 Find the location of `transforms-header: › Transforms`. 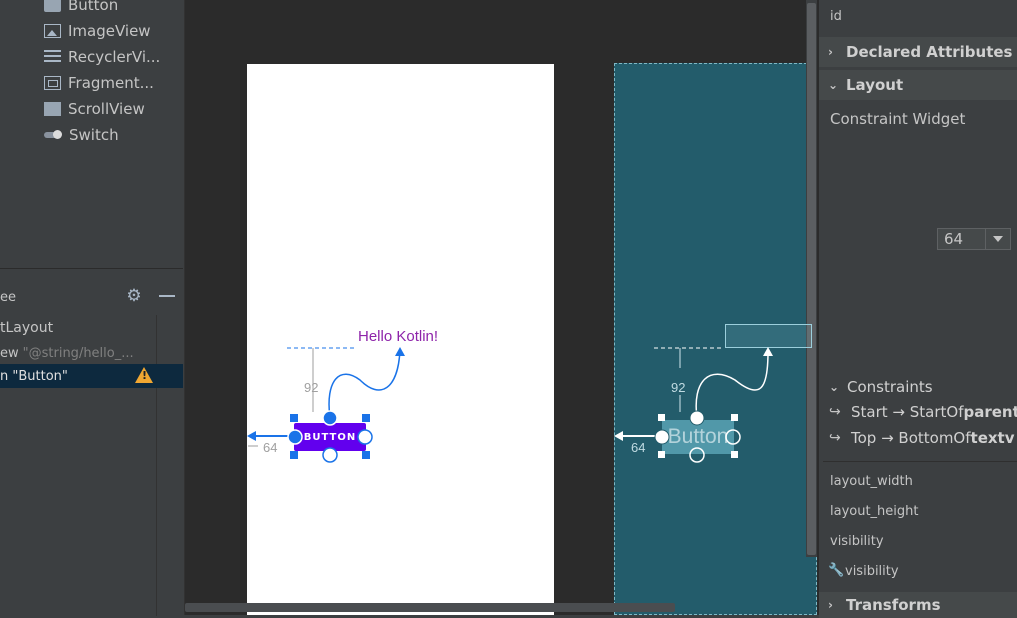

transforms-header: › Transforms is located at coordinates (918, 605).